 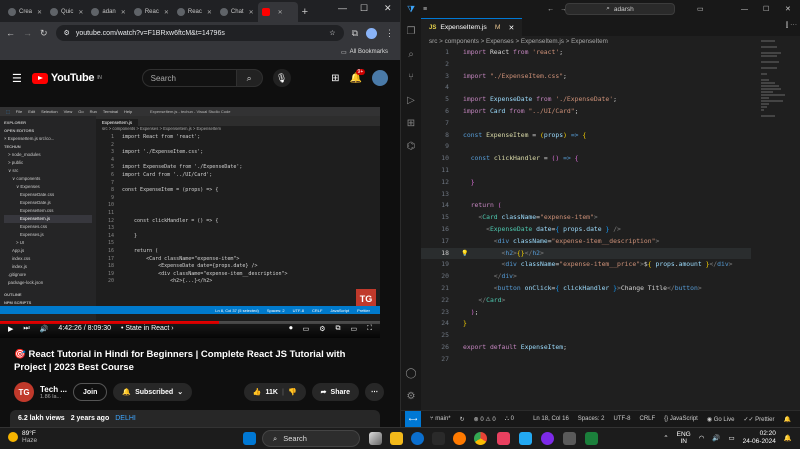 I want to click on encoding: UTF-8, so click(x=621, y=419).